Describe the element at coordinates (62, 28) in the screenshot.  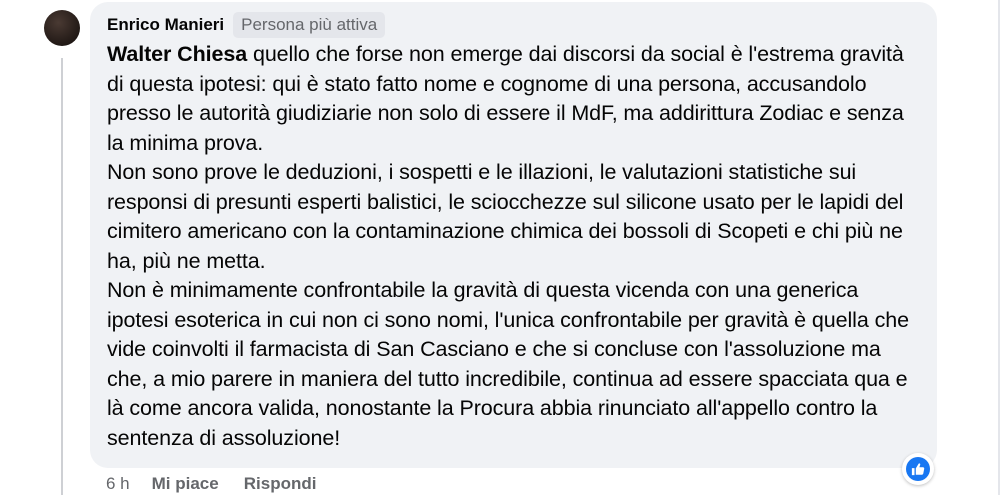
I see `avatar` at that location.